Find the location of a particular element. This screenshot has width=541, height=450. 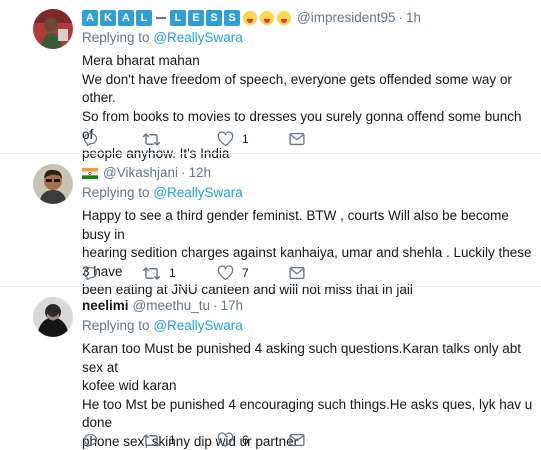

tweet-header: @Vikashjani · 12h is located at coordinates (307, 173).